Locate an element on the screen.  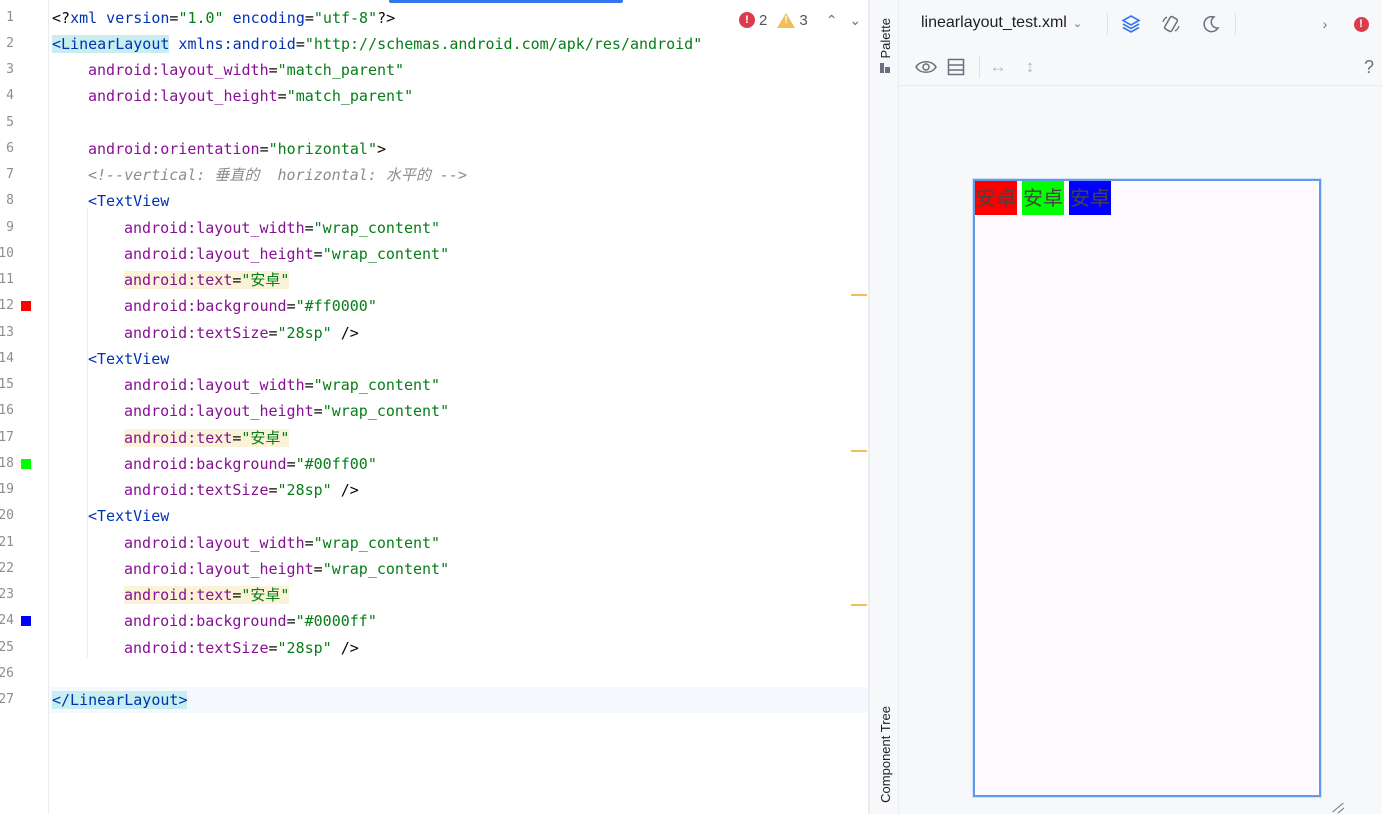
line-number: 13 is located at coordinates (7, 332).